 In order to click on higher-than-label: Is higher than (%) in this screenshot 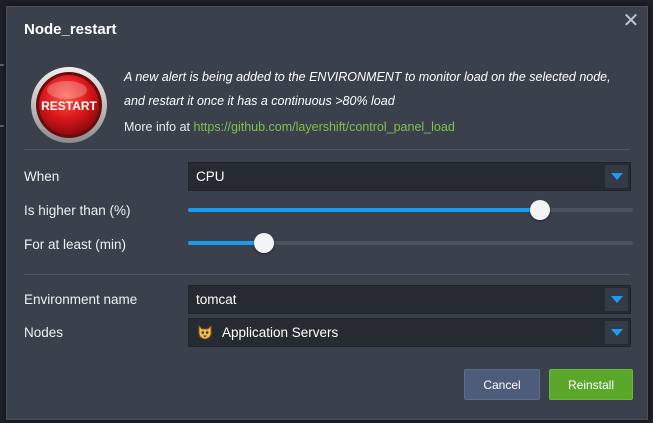, I will do `click(77, 210)`.